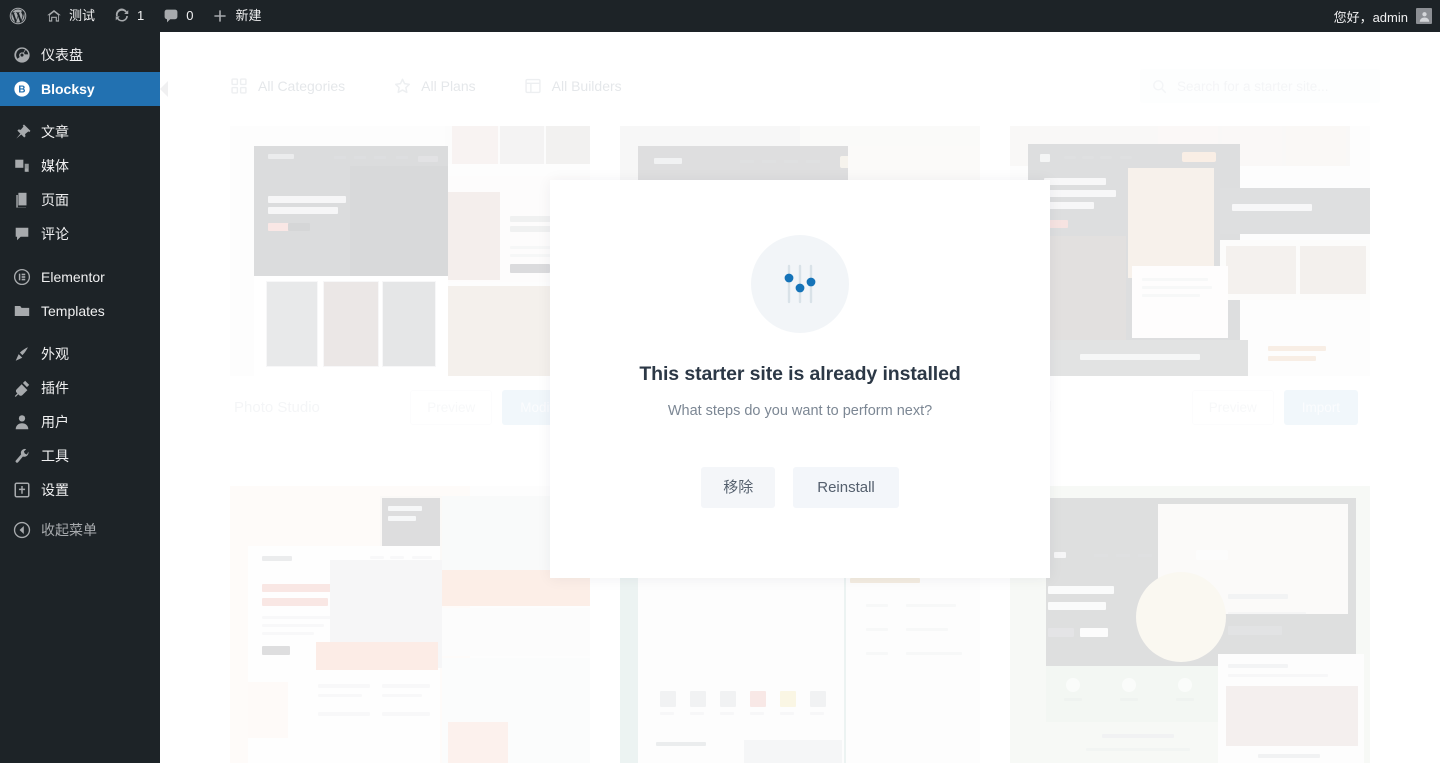 The width and height of the screenshot is (1440, 763). Describe the element at coordinates (22, 456) in the screenshot. I see `tools-wrench-icon` at that location.